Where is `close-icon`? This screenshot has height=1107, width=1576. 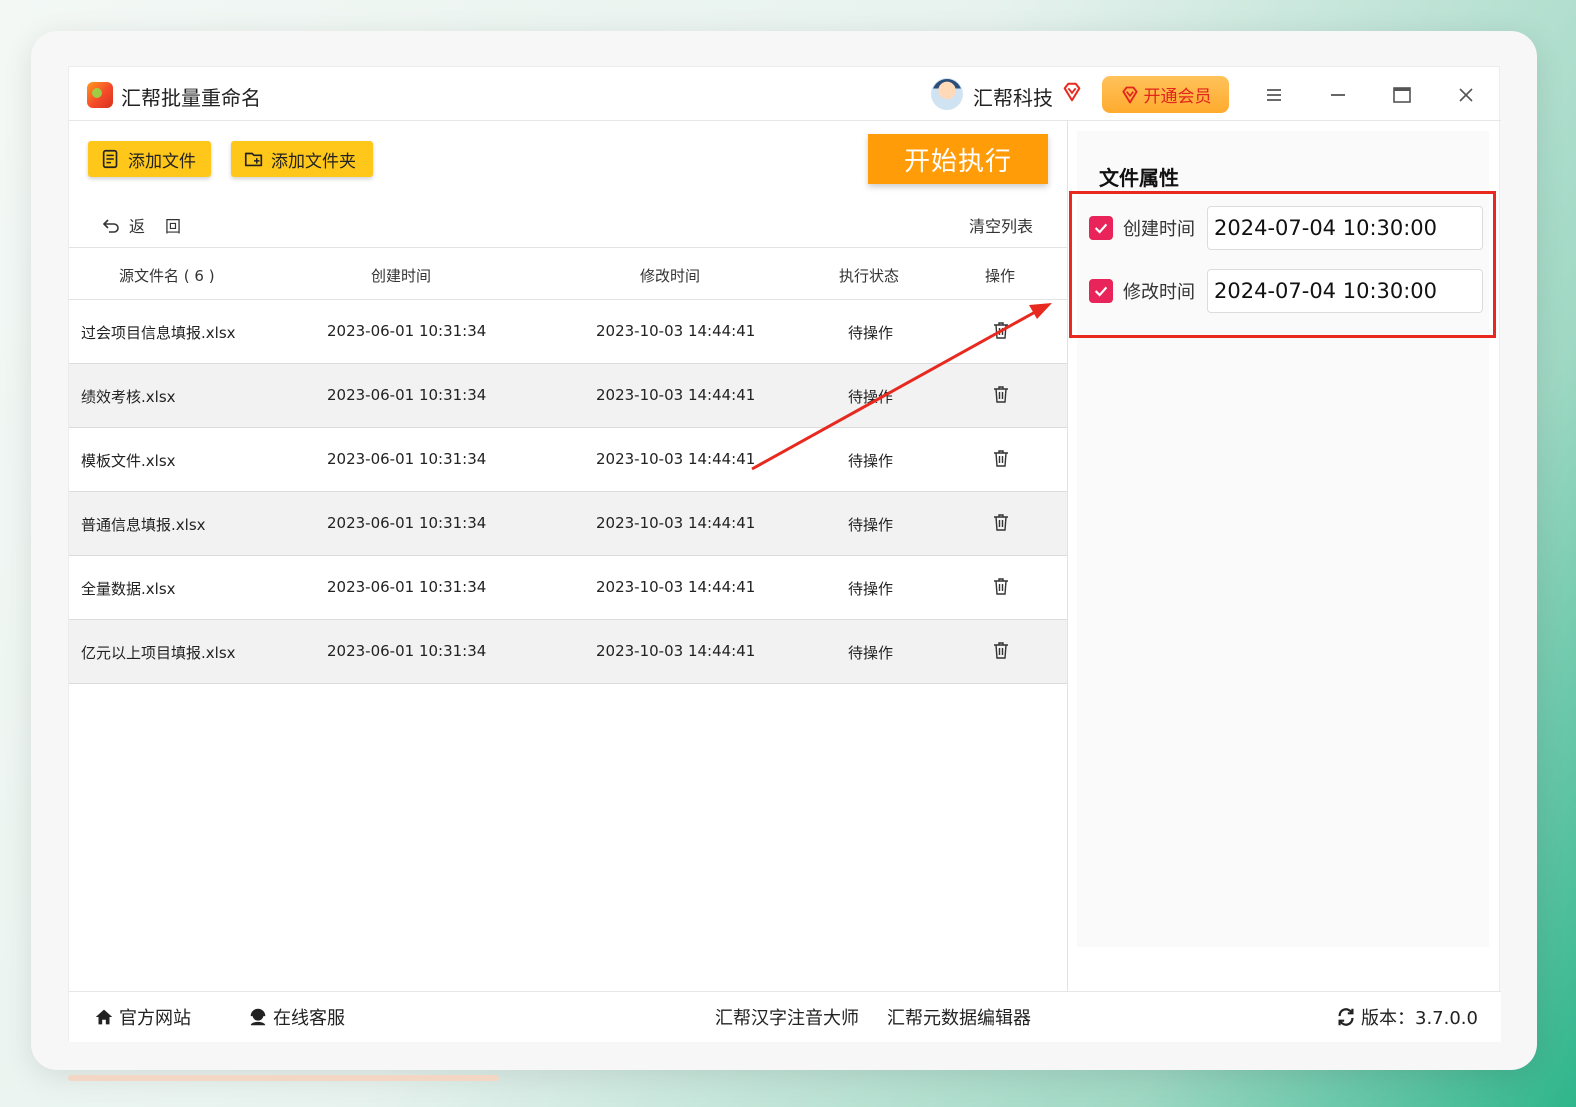 close-icon is located at coordinates (1466, 95).